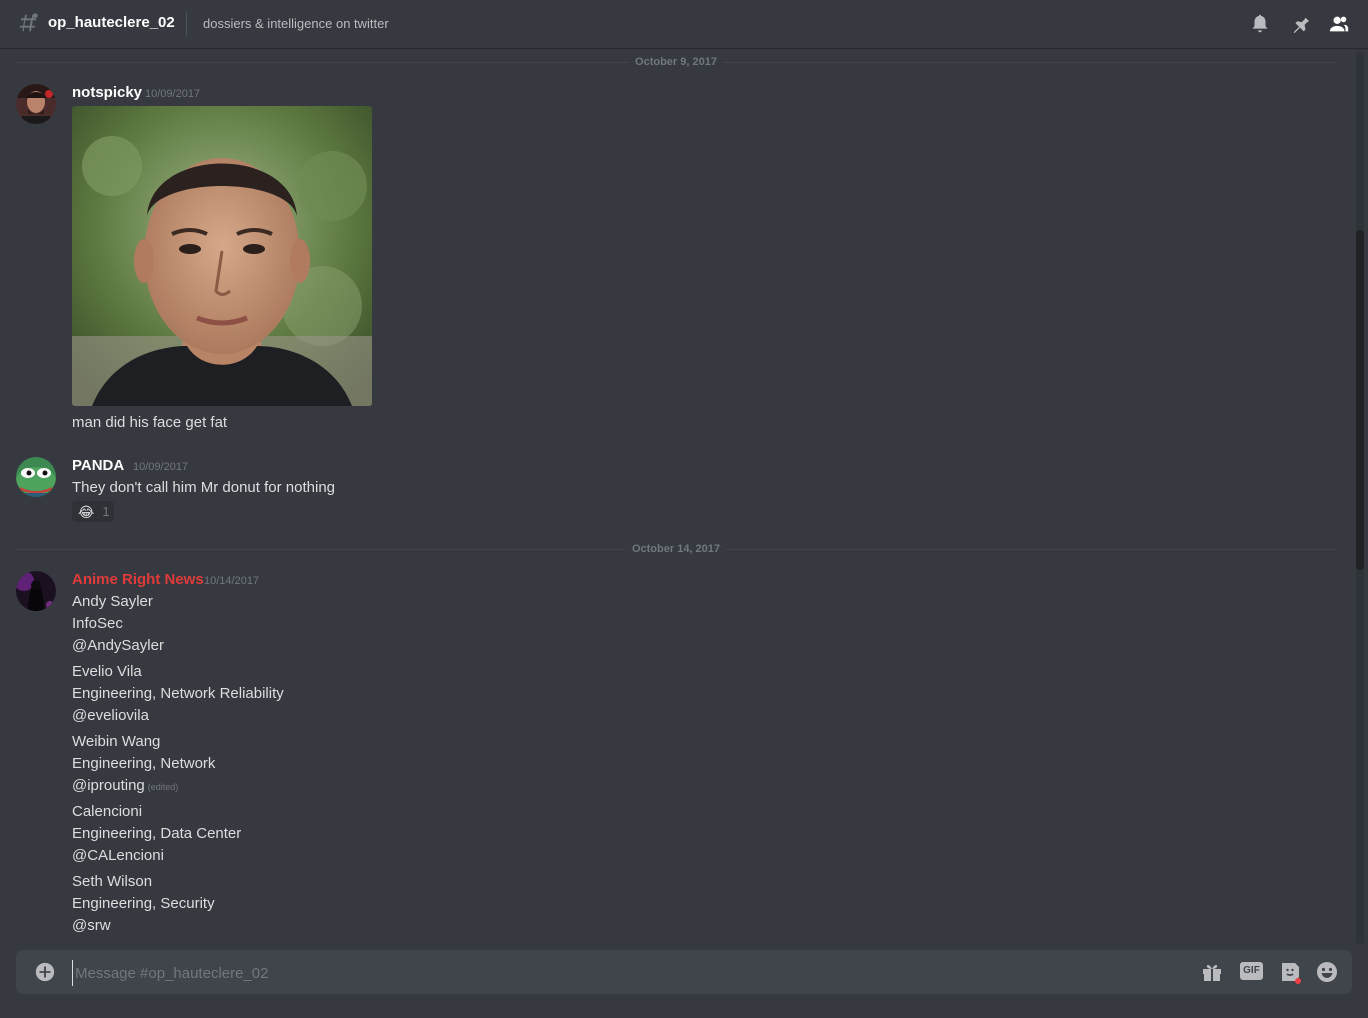 This screenshot has width=1368, height=1018. What do you see at coordinates (97, 623) in the screenshot?
I see `message-line: InfoSec` at bounding box center [97, 623].